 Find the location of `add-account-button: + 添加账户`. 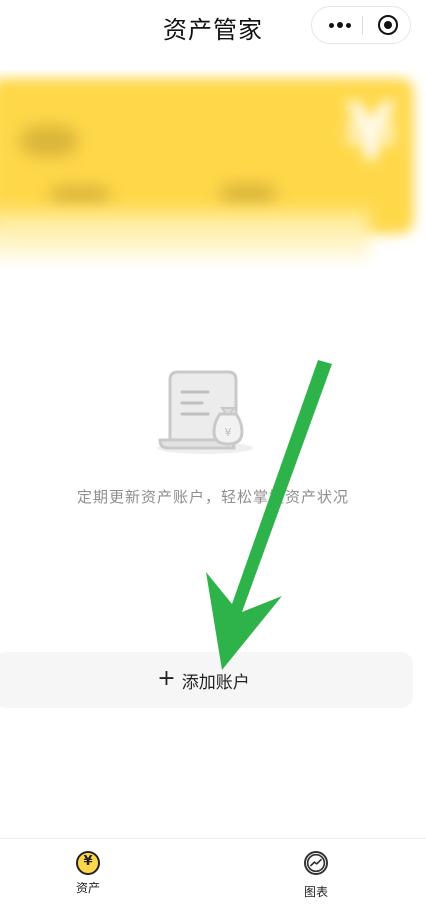

add-account-button: + 添加账户 is located at coordinates (206, 680).